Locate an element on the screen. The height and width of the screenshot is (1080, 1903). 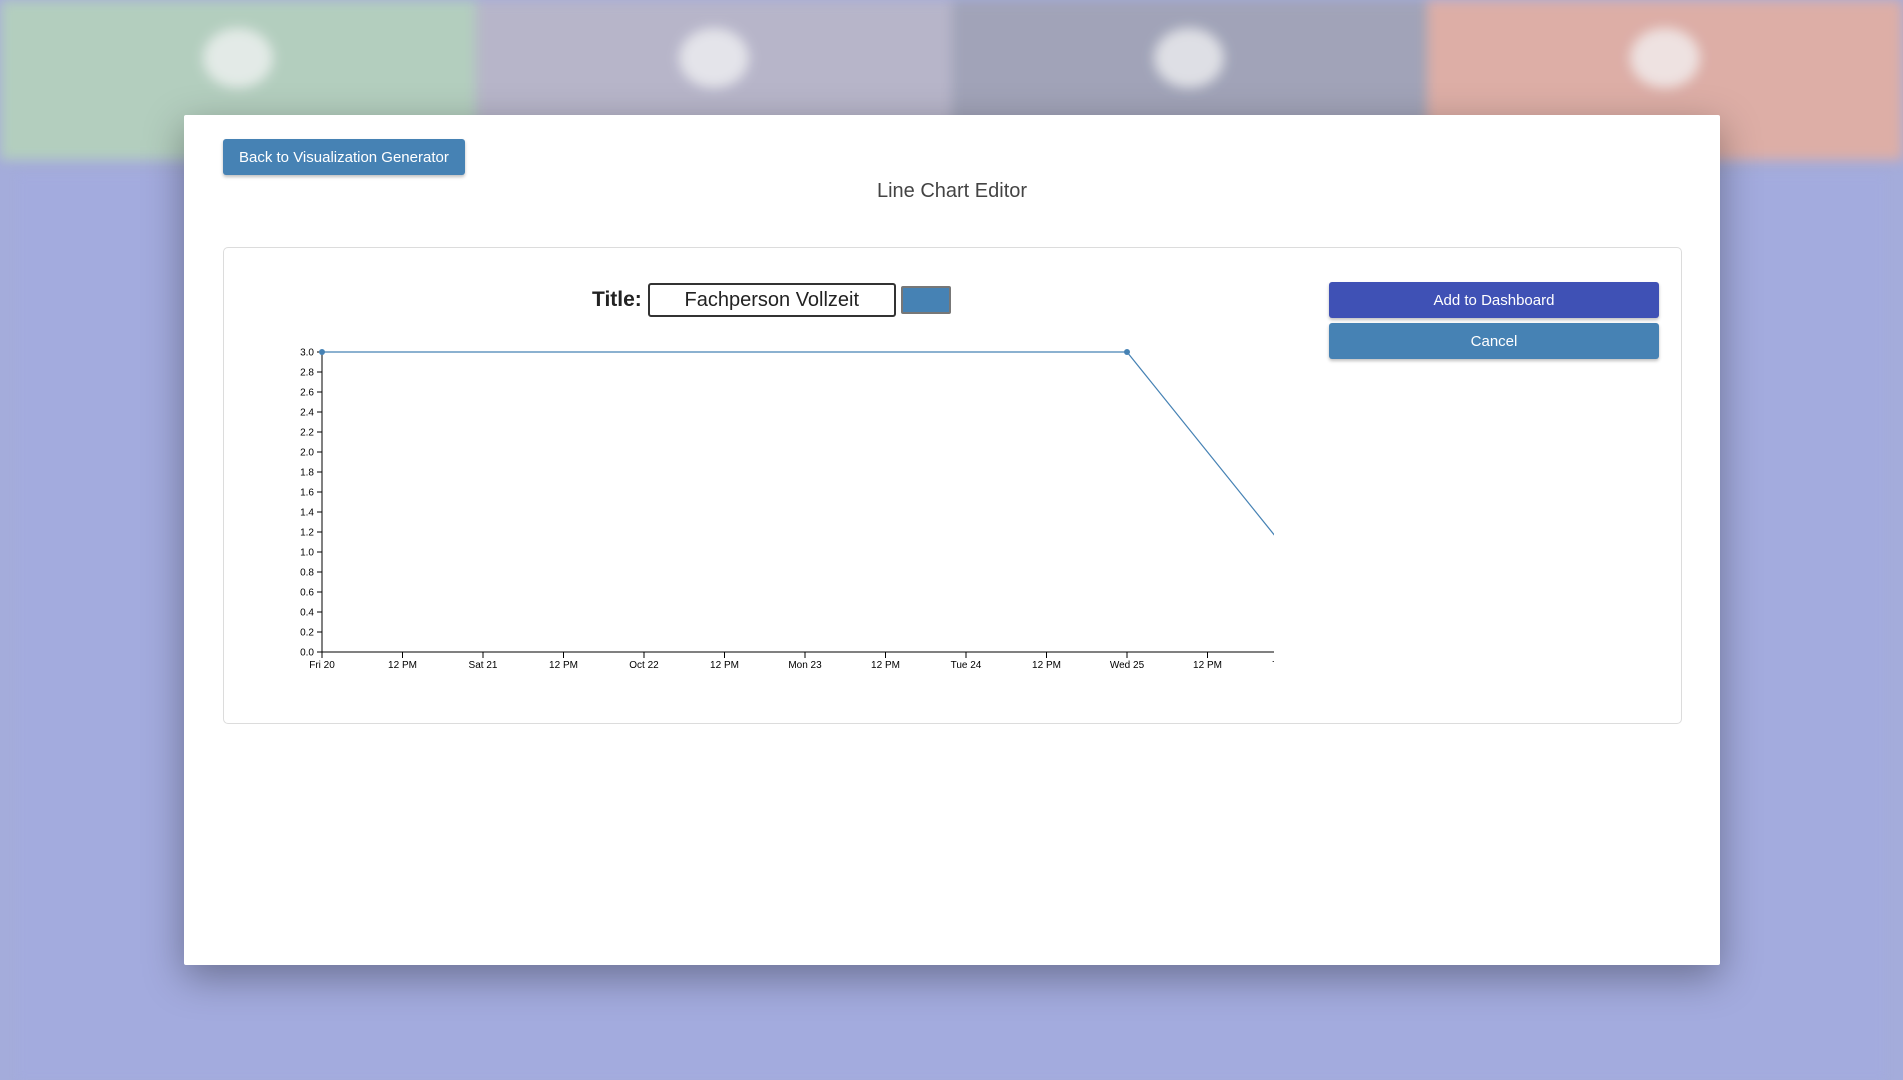
x-tick-label: Fri 20 is located at coordinates (322, 665).